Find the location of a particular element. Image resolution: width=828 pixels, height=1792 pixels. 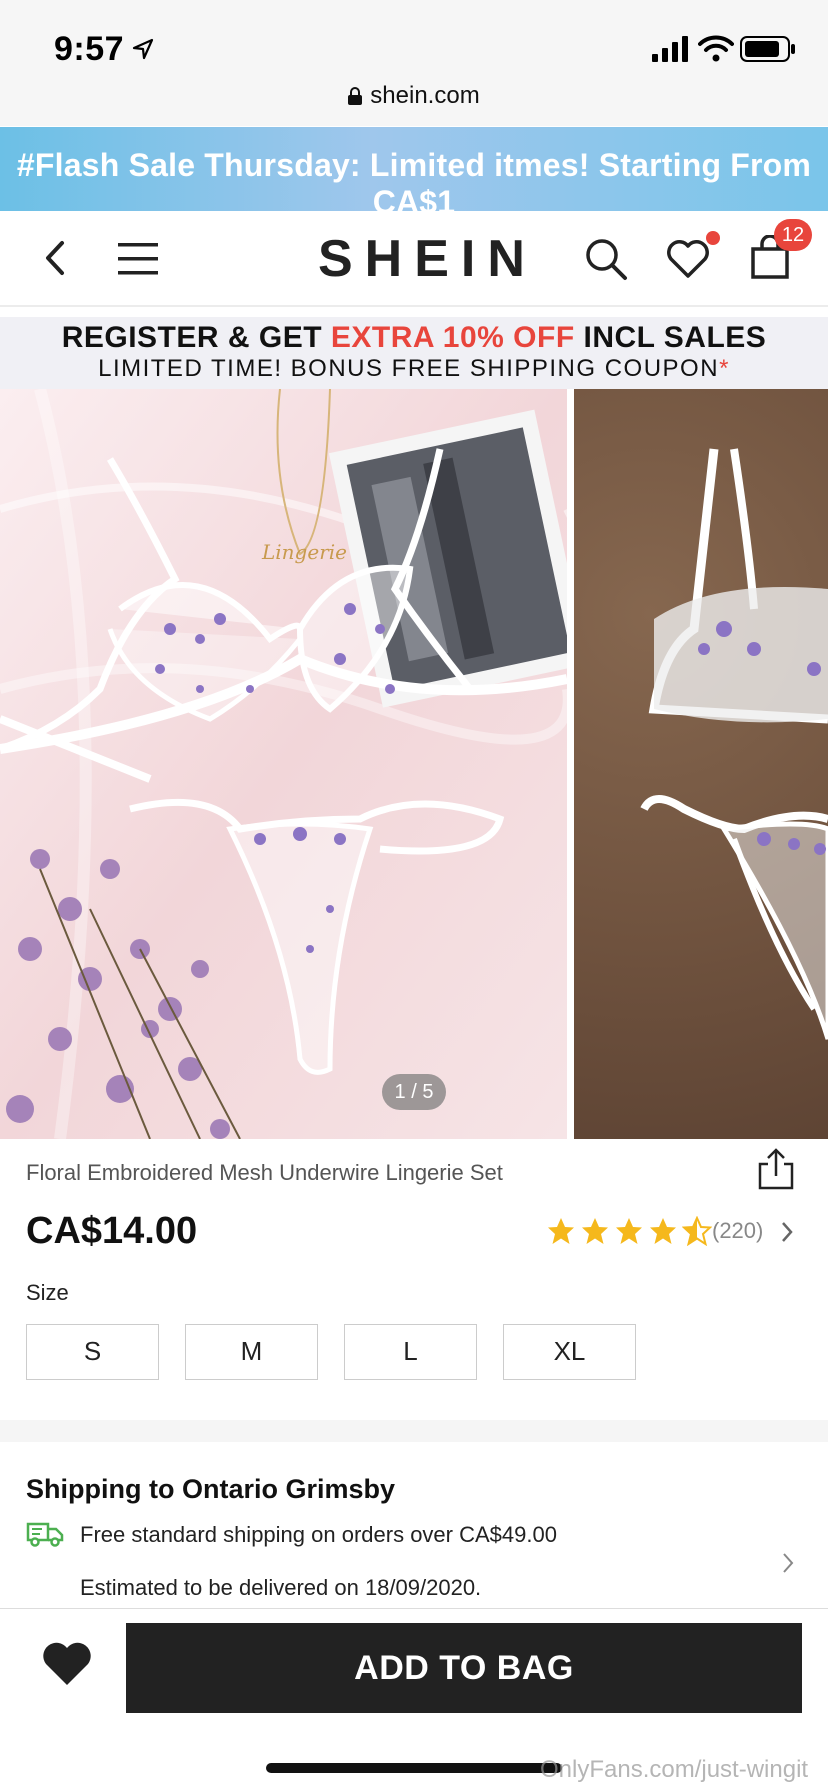

size-label: Size is located at coordinates (47, 1292).